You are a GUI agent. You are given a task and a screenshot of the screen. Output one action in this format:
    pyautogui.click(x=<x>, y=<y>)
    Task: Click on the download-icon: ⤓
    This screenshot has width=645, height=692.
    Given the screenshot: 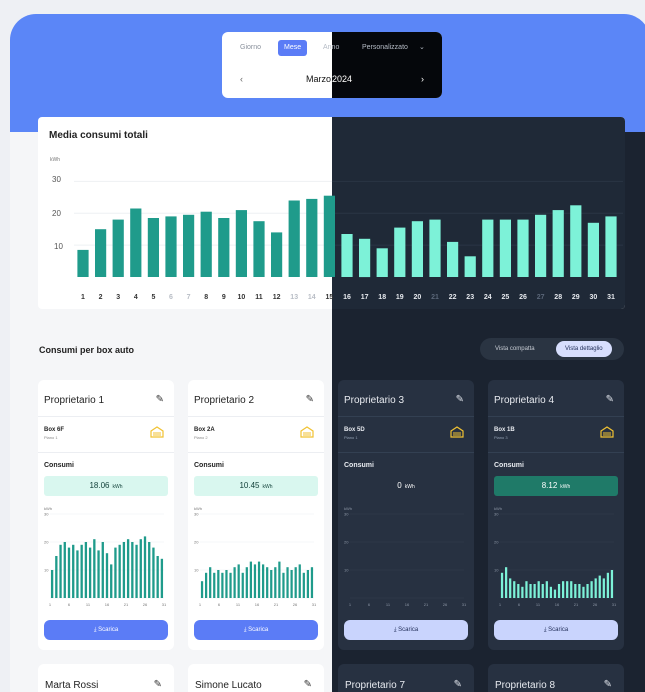 What is the action you would take?
    pyautogui.click(x=245, y=630)
    